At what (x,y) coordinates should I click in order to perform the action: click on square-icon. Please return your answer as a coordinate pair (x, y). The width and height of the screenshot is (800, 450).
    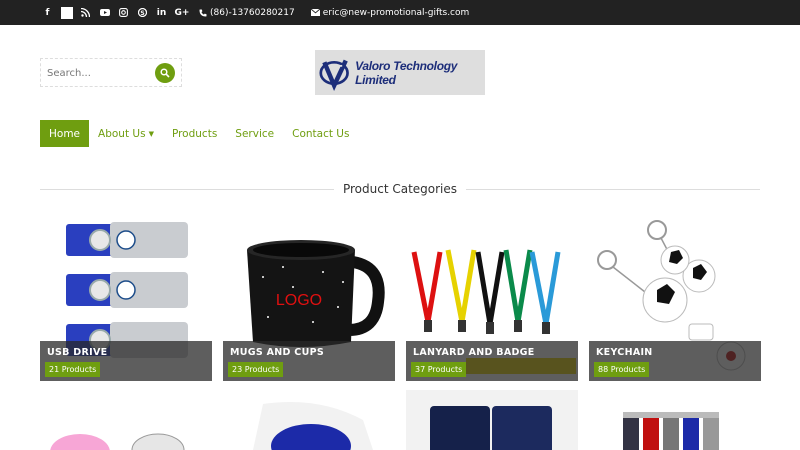
    Looking at the image, I should click on (66, 12).